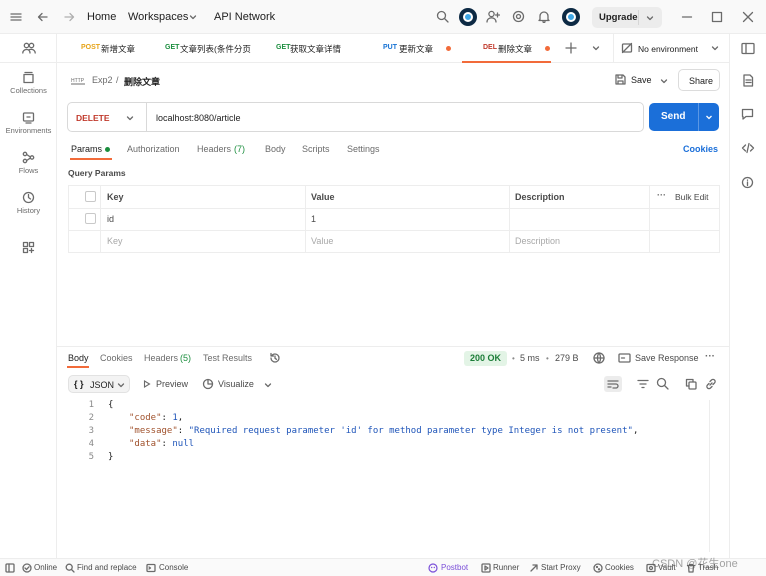 The image size is (766, 576). I want to click on code-snippet-icon, so click(748, 148).